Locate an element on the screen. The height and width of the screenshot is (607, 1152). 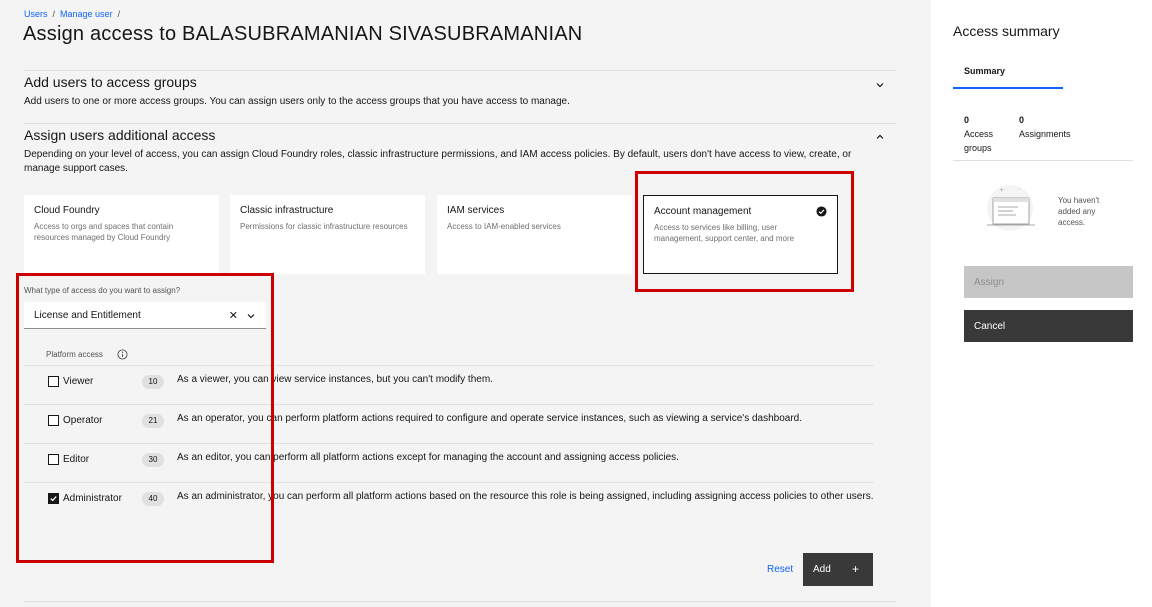
tile-title: IAM services is located at coordinates (476, 210).